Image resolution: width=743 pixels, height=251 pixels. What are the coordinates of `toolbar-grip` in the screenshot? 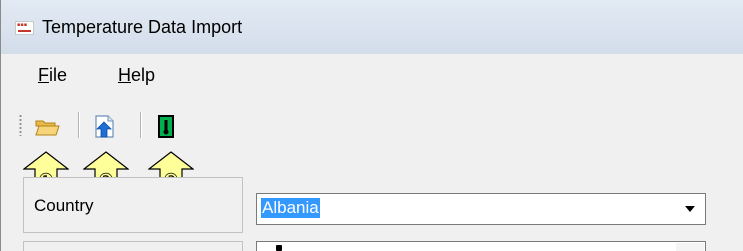 It's located at (20, 125).